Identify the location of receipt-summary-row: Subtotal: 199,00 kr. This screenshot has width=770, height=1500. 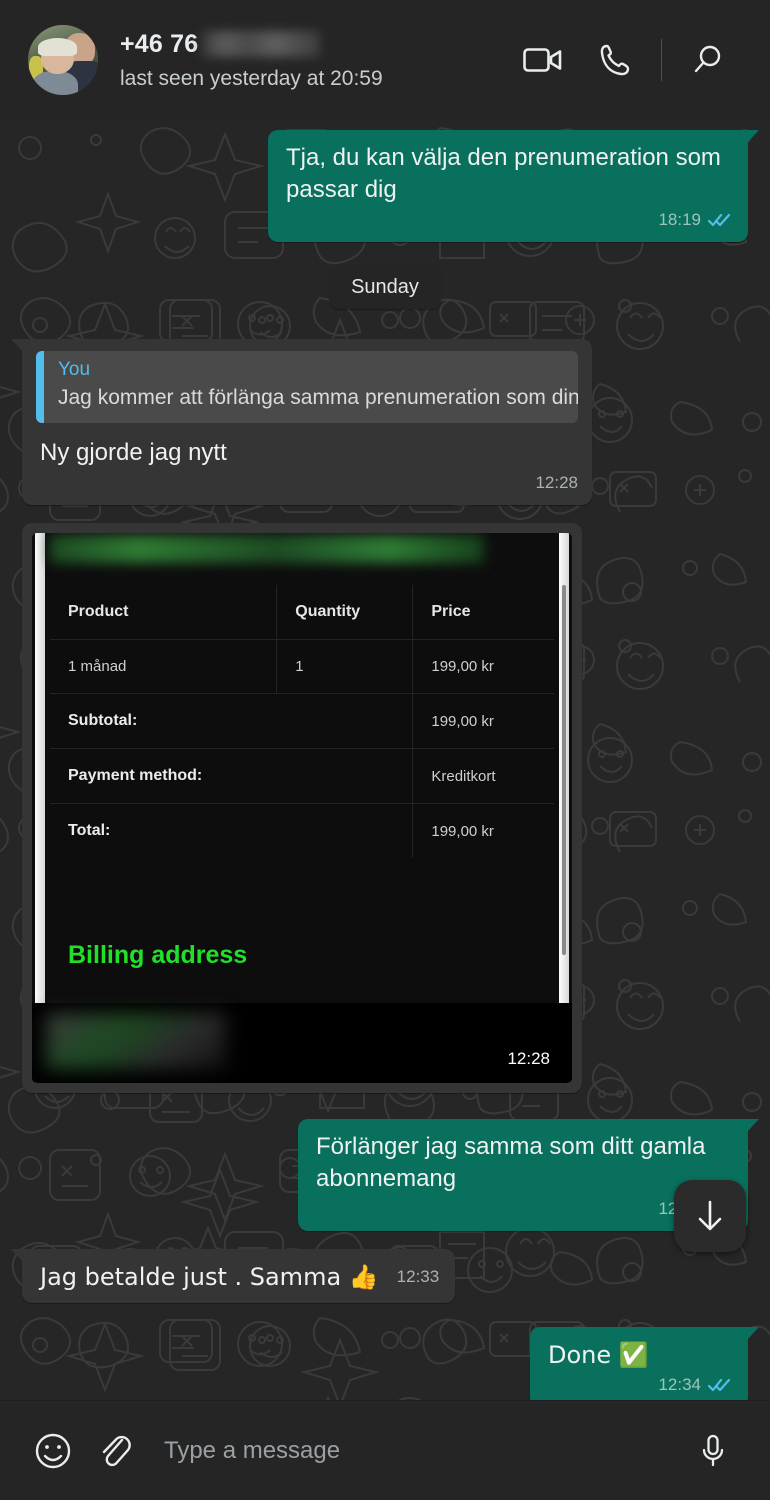
(302, 721).